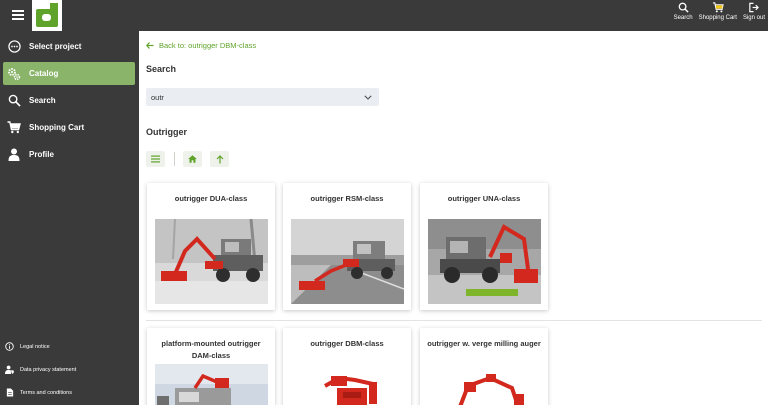  What do you see at coordinates (48, 369) in the screenshot?
I see `footer-link-label: Data privacy statement` at bounding box center [48, 369].